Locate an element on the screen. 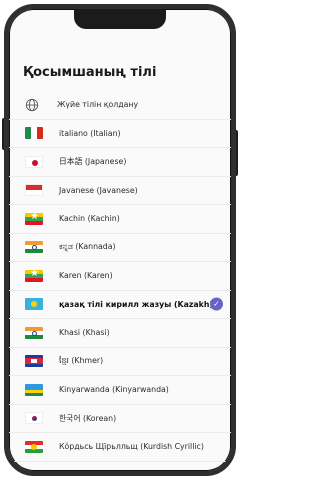  language-option-kinyarwanda: Kinyarwanda (Kinyarwanda) is located at coordinates (120, 390).